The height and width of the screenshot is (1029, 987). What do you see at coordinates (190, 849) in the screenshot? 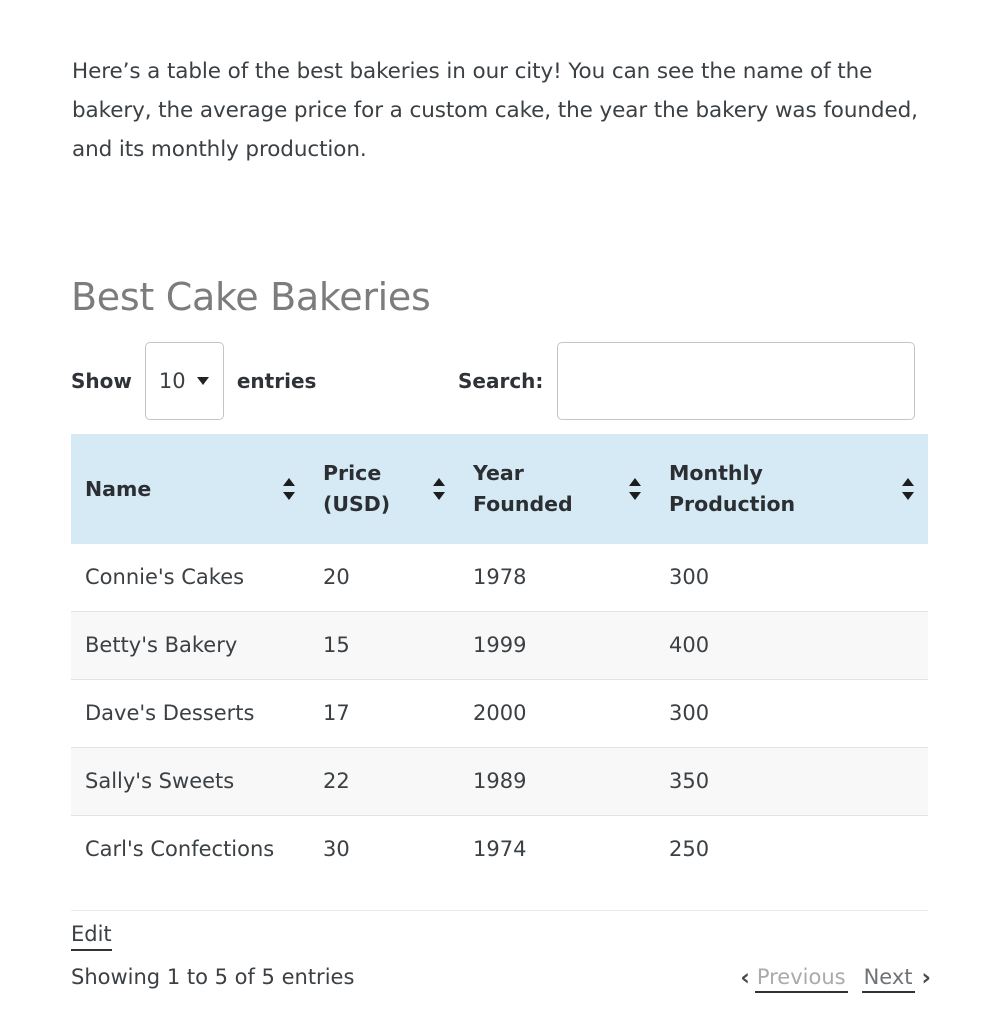
I see `cell-name: Carl's Confections` at bounding box center [190, 849].